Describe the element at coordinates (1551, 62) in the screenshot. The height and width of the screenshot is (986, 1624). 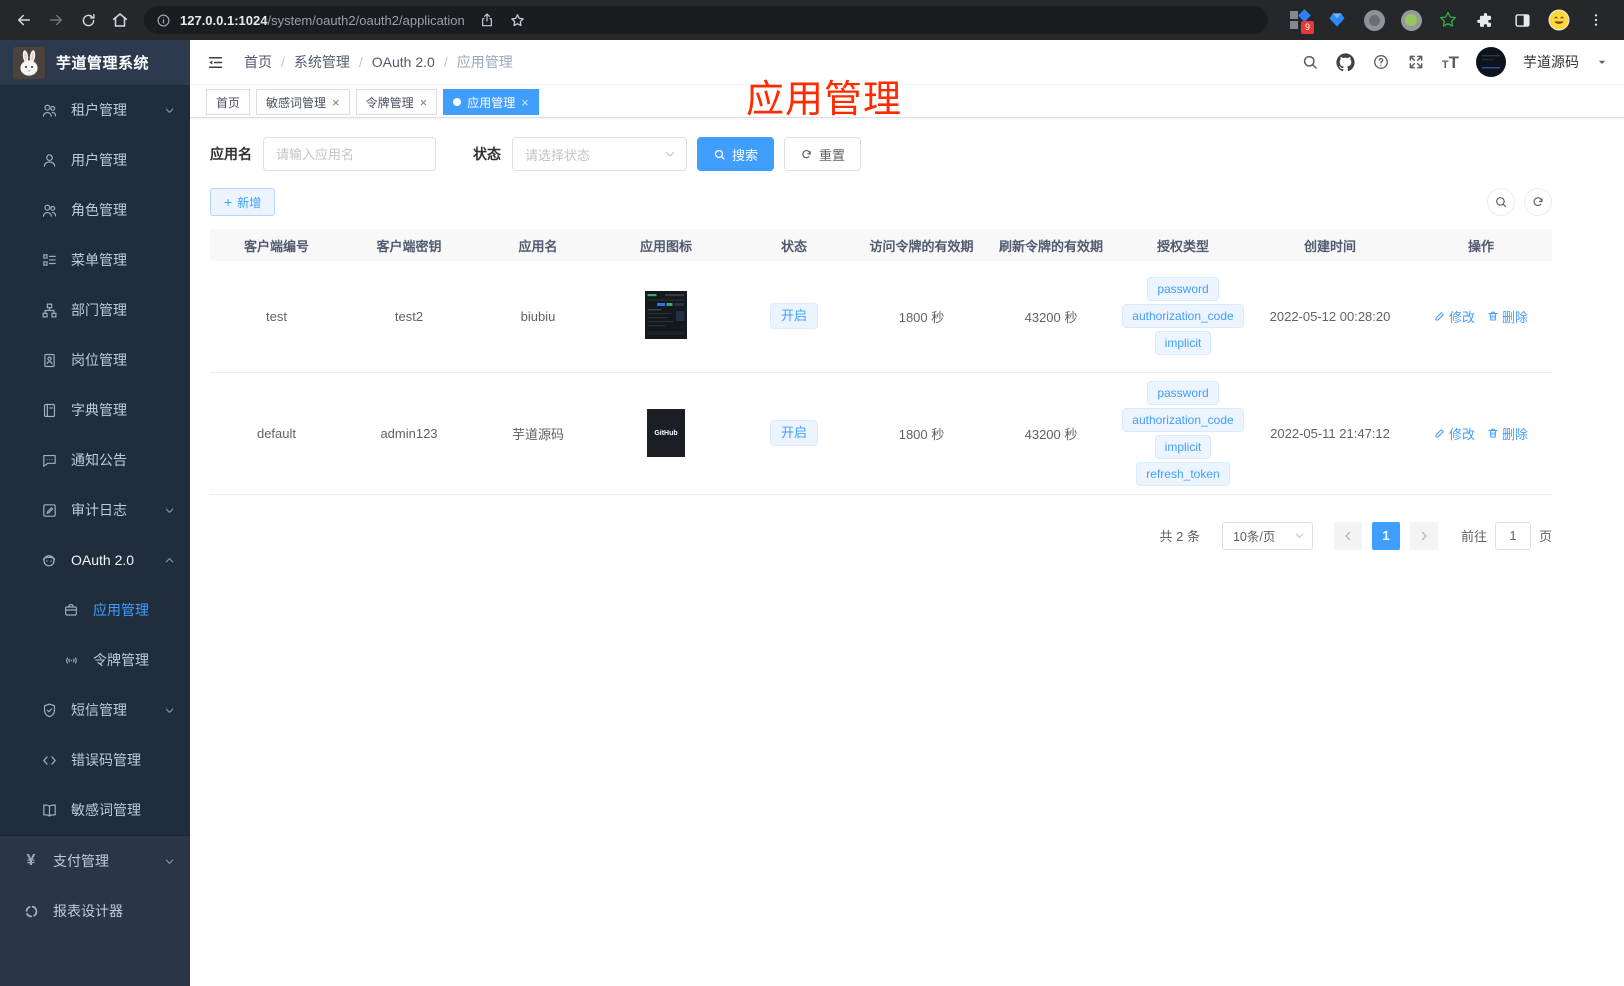
I see `user-name: 芋道源码` at that location.